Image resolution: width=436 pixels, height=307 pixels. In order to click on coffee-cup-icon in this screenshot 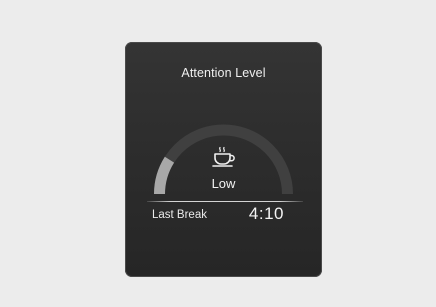, I will do `click(223, 156)`.